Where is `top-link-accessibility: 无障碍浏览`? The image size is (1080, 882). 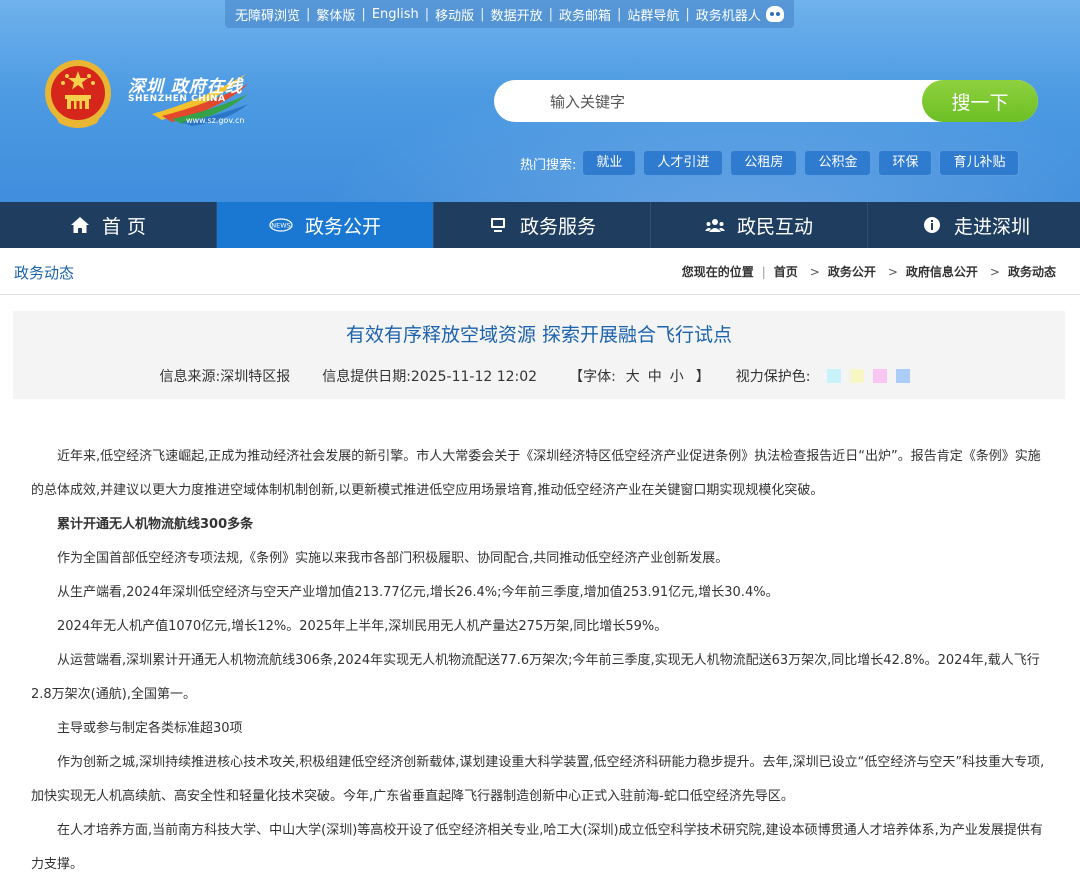 top-link-accessibility: 无障碍浏览 is located at coordinates (267, 14).